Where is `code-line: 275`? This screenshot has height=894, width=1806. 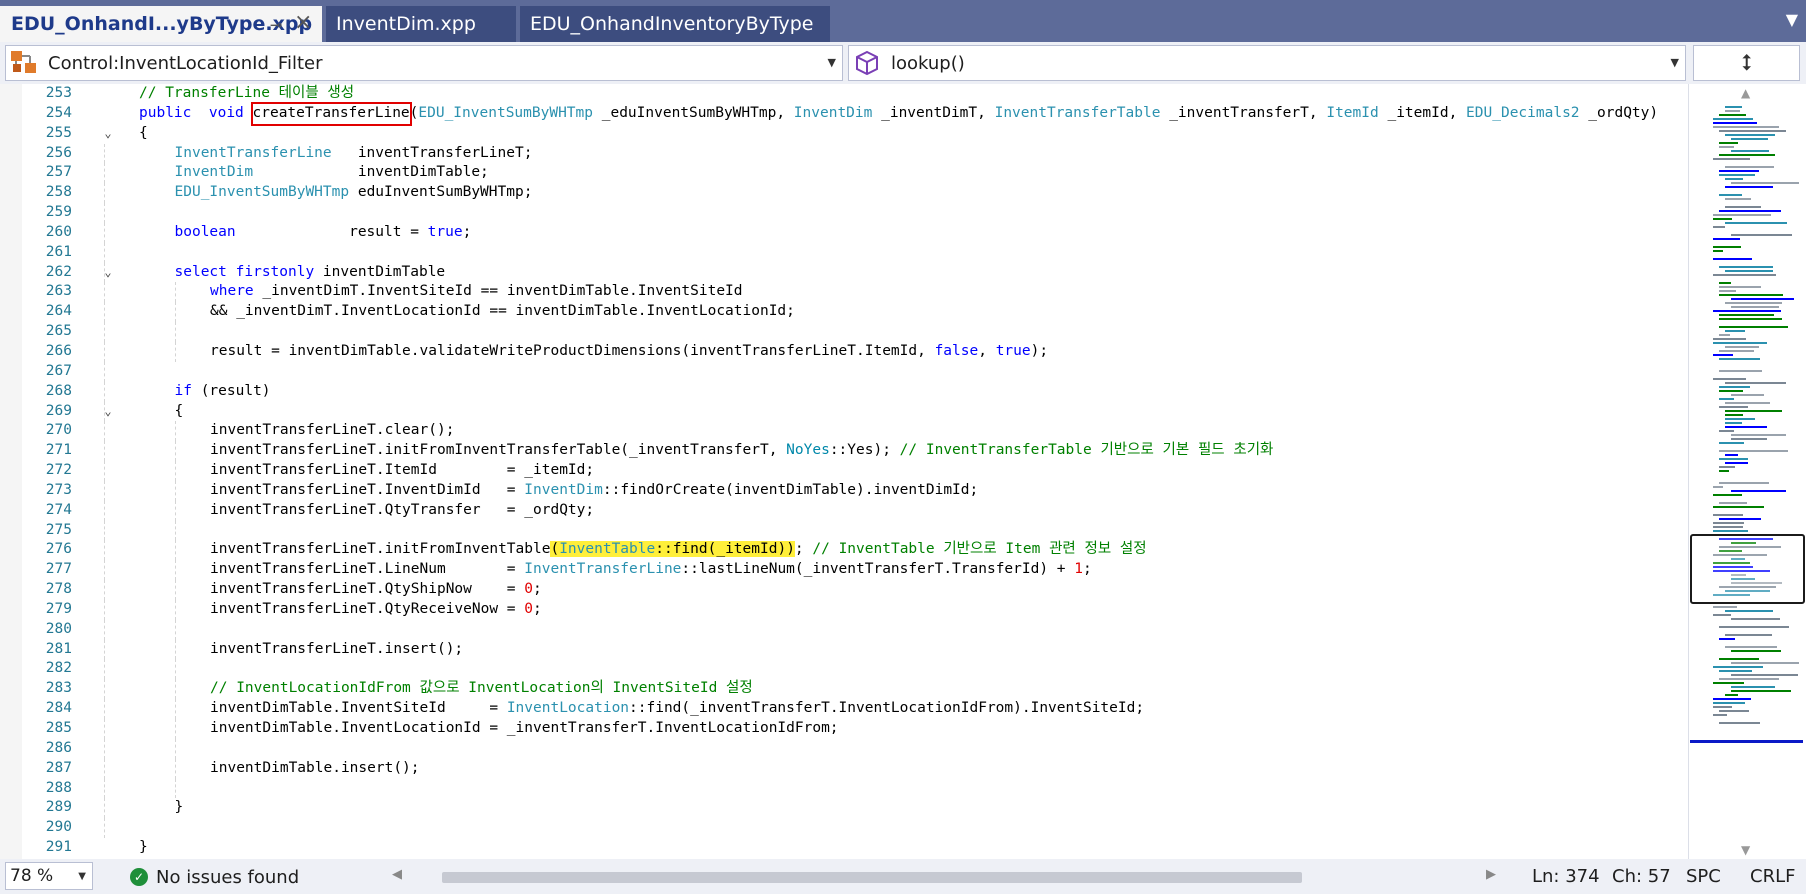 code-line: 275 is located at coordinates (844, 530).